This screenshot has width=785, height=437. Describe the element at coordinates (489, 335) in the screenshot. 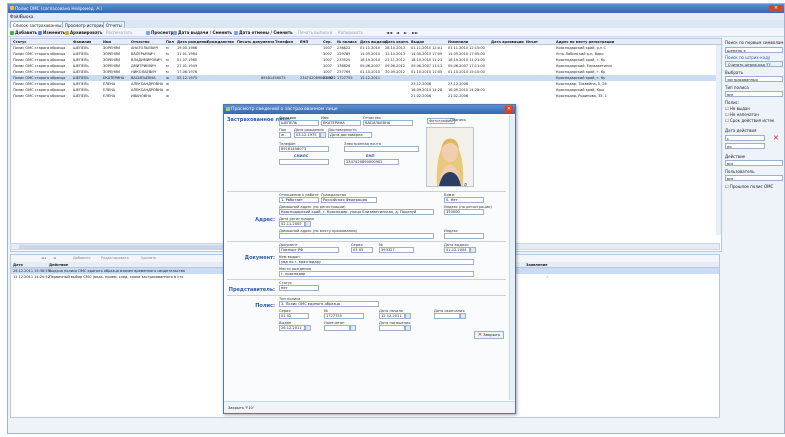

I see `close-button: ✕ Закрыть` at that location.